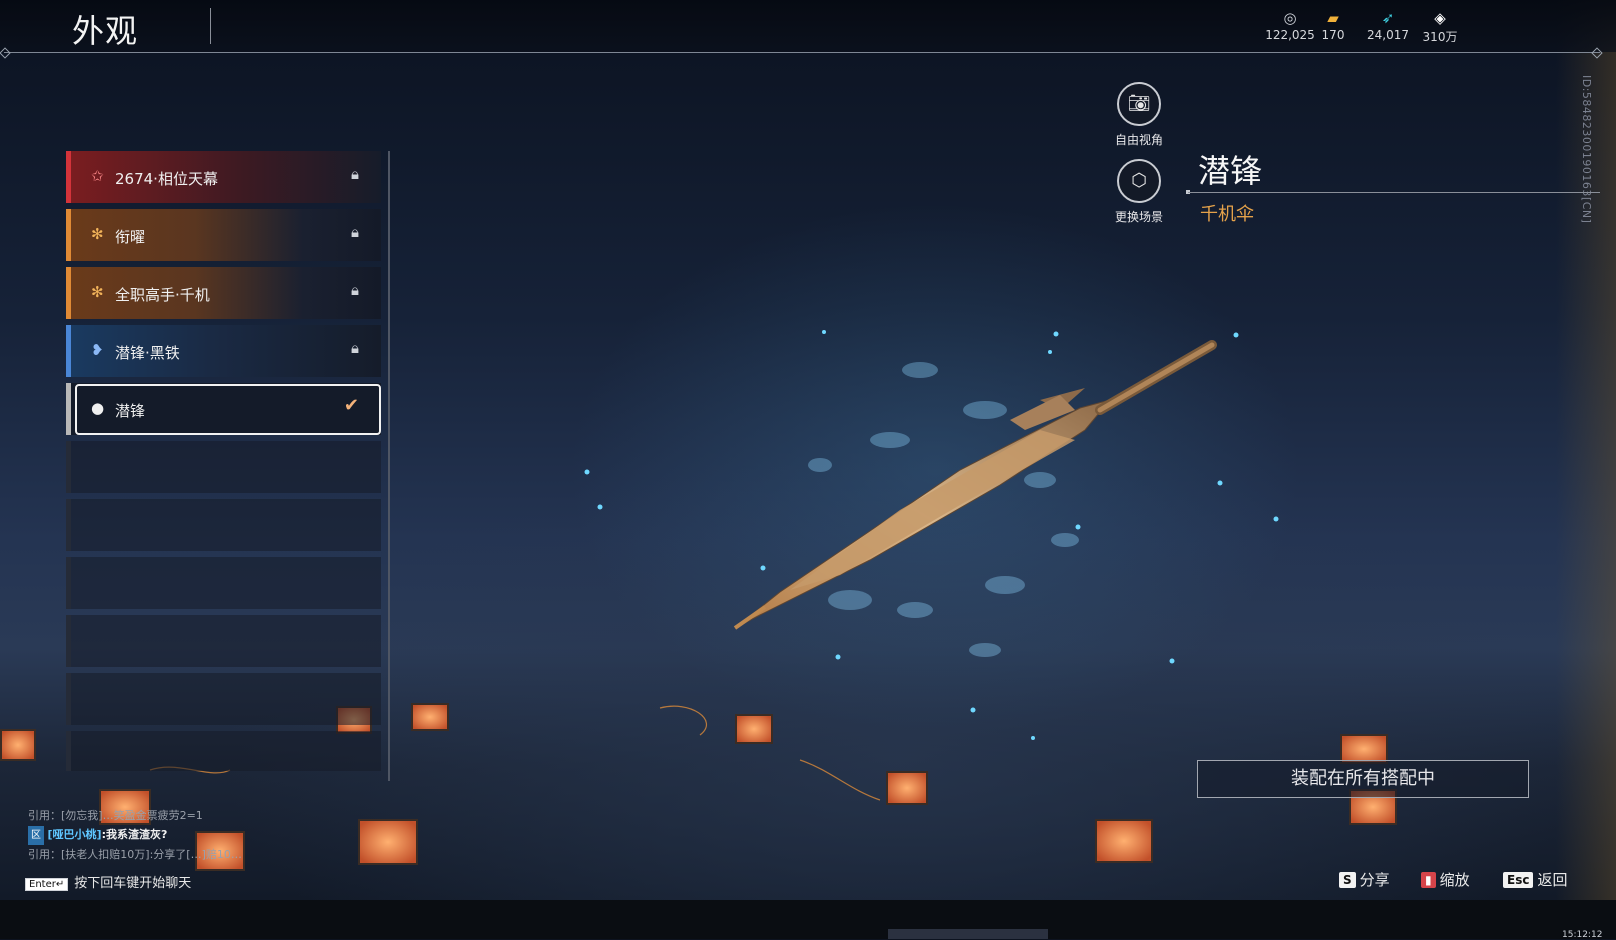  I want to click on change-scene-label: 更换场景, so click(1138, 217).